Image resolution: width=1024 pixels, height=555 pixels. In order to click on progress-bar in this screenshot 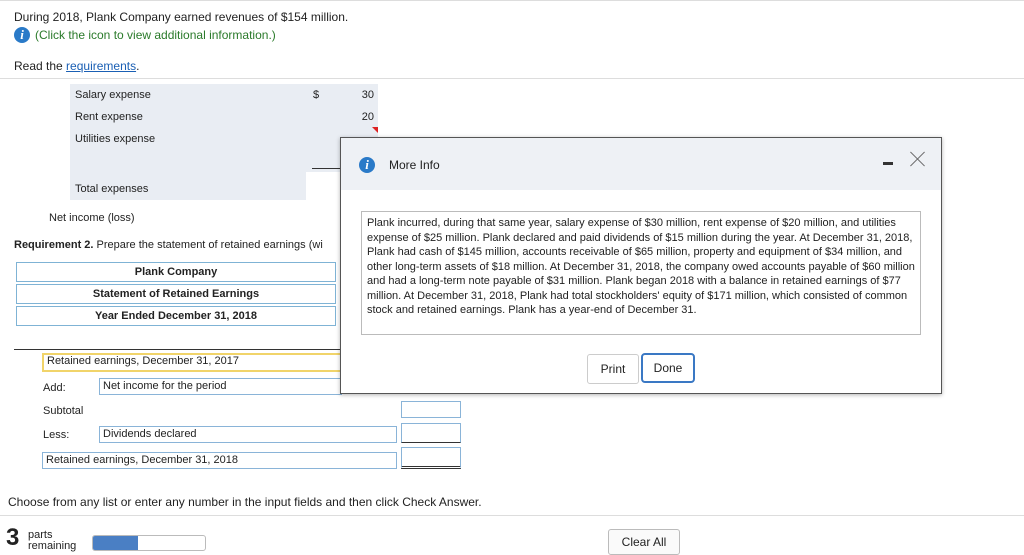, I will do `click(149, 543)`.